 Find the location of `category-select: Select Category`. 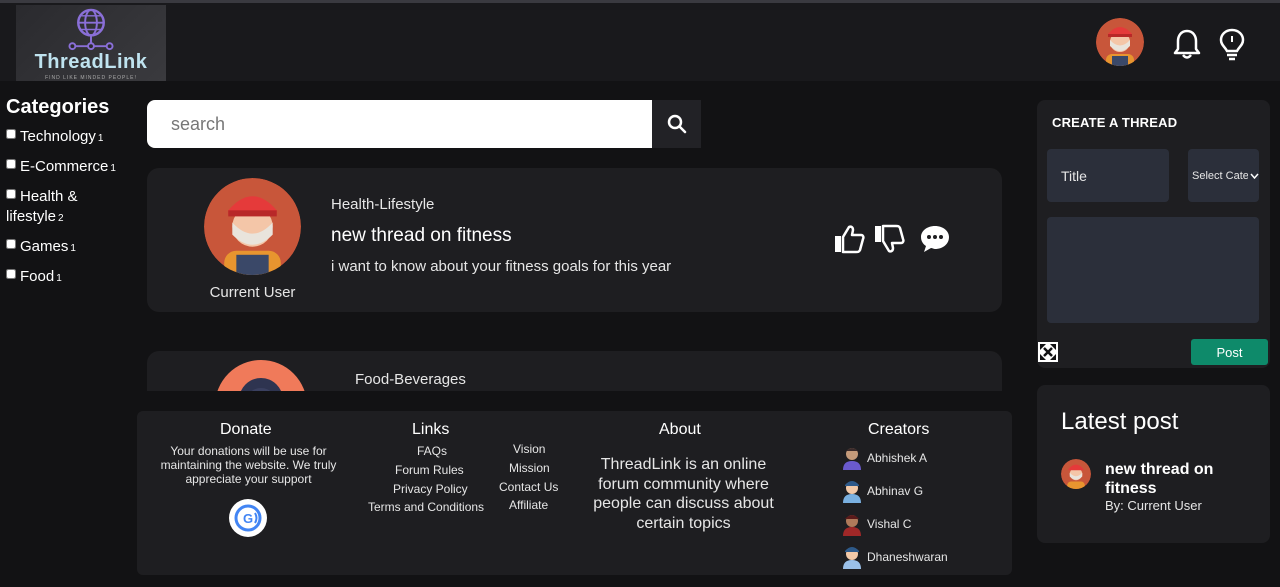

category-select: Select Category is located at coordinates (1223, 175).